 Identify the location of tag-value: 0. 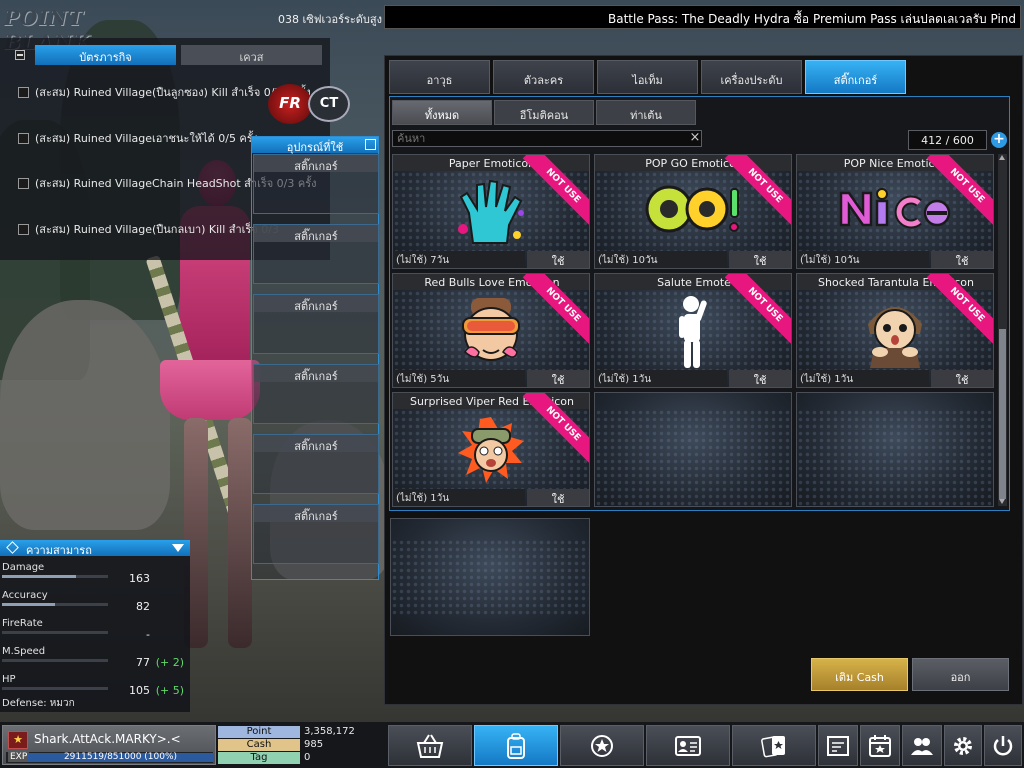
(307, 757).